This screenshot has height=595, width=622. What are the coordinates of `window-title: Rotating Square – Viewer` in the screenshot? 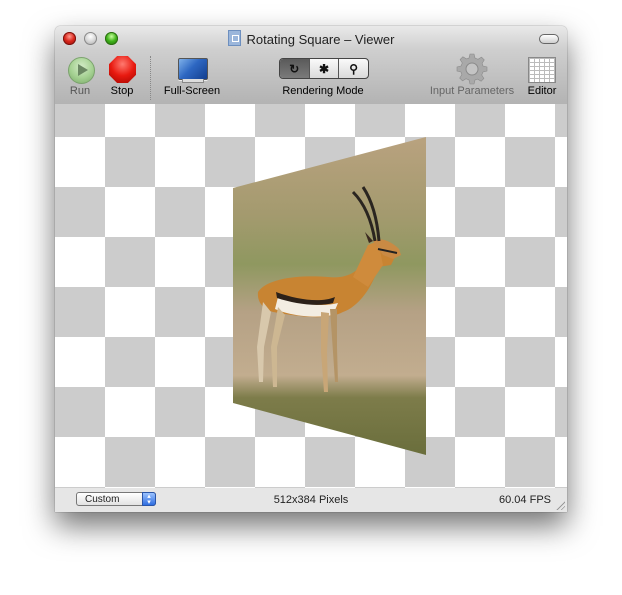 It's located at (320, 39).